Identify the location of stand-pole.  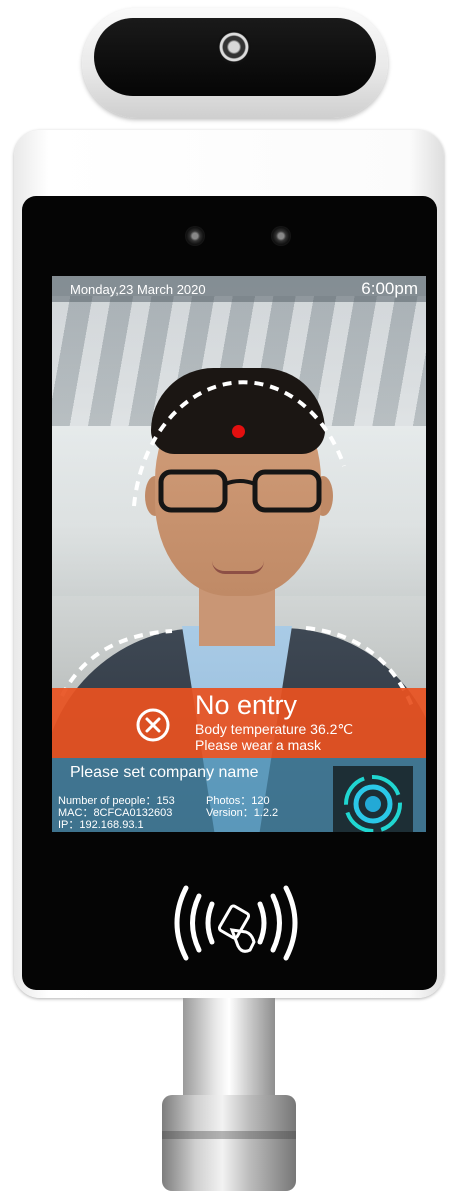
(229, 1054).